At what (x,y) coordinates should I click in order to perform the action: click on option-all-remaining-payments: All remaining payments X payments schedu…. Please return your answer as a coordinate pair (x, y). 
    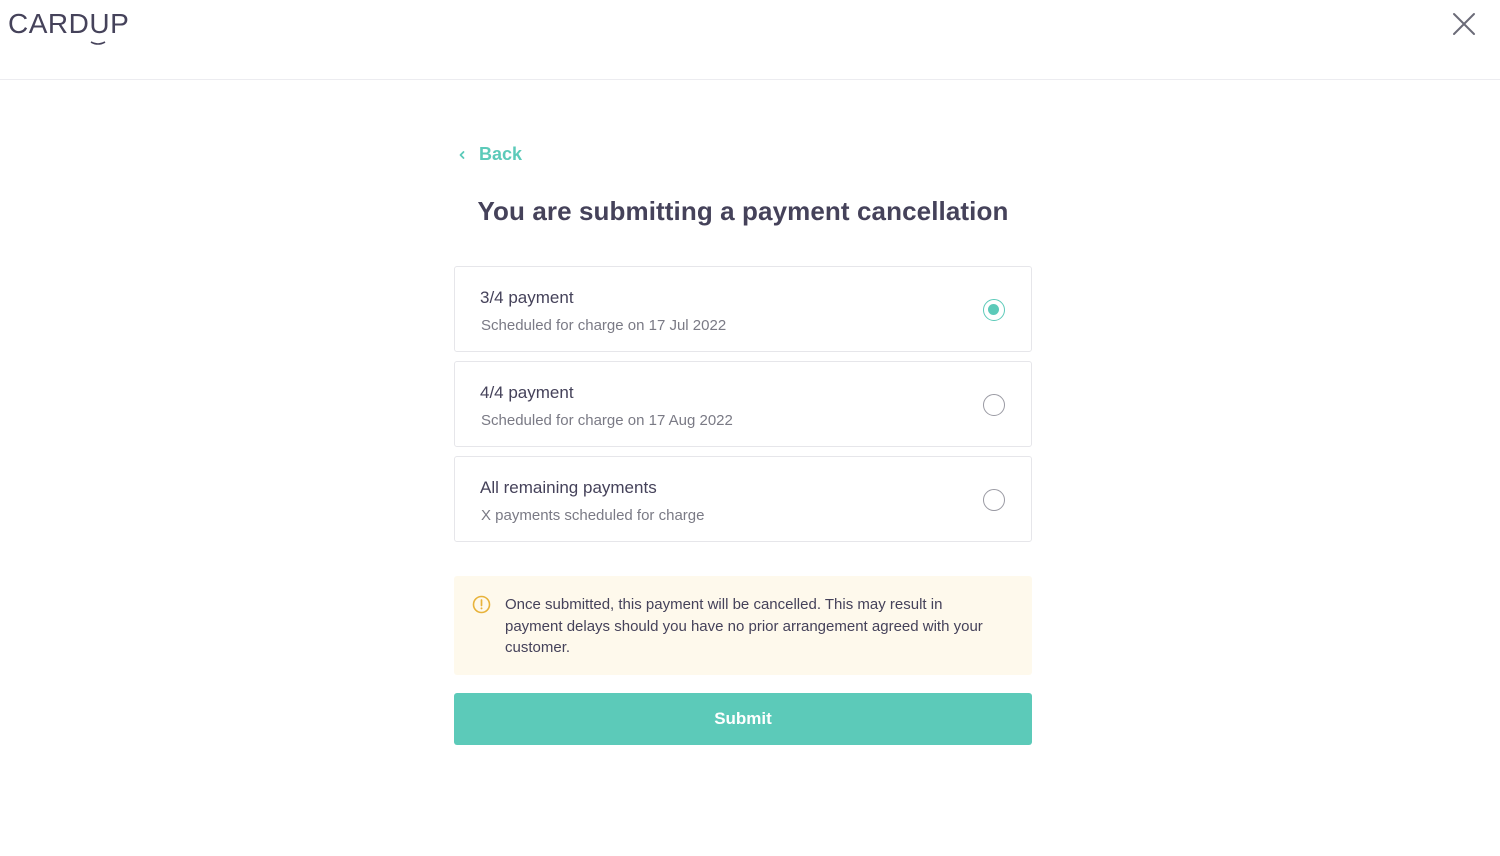
    Looking at the image, I should click on (743, 499).